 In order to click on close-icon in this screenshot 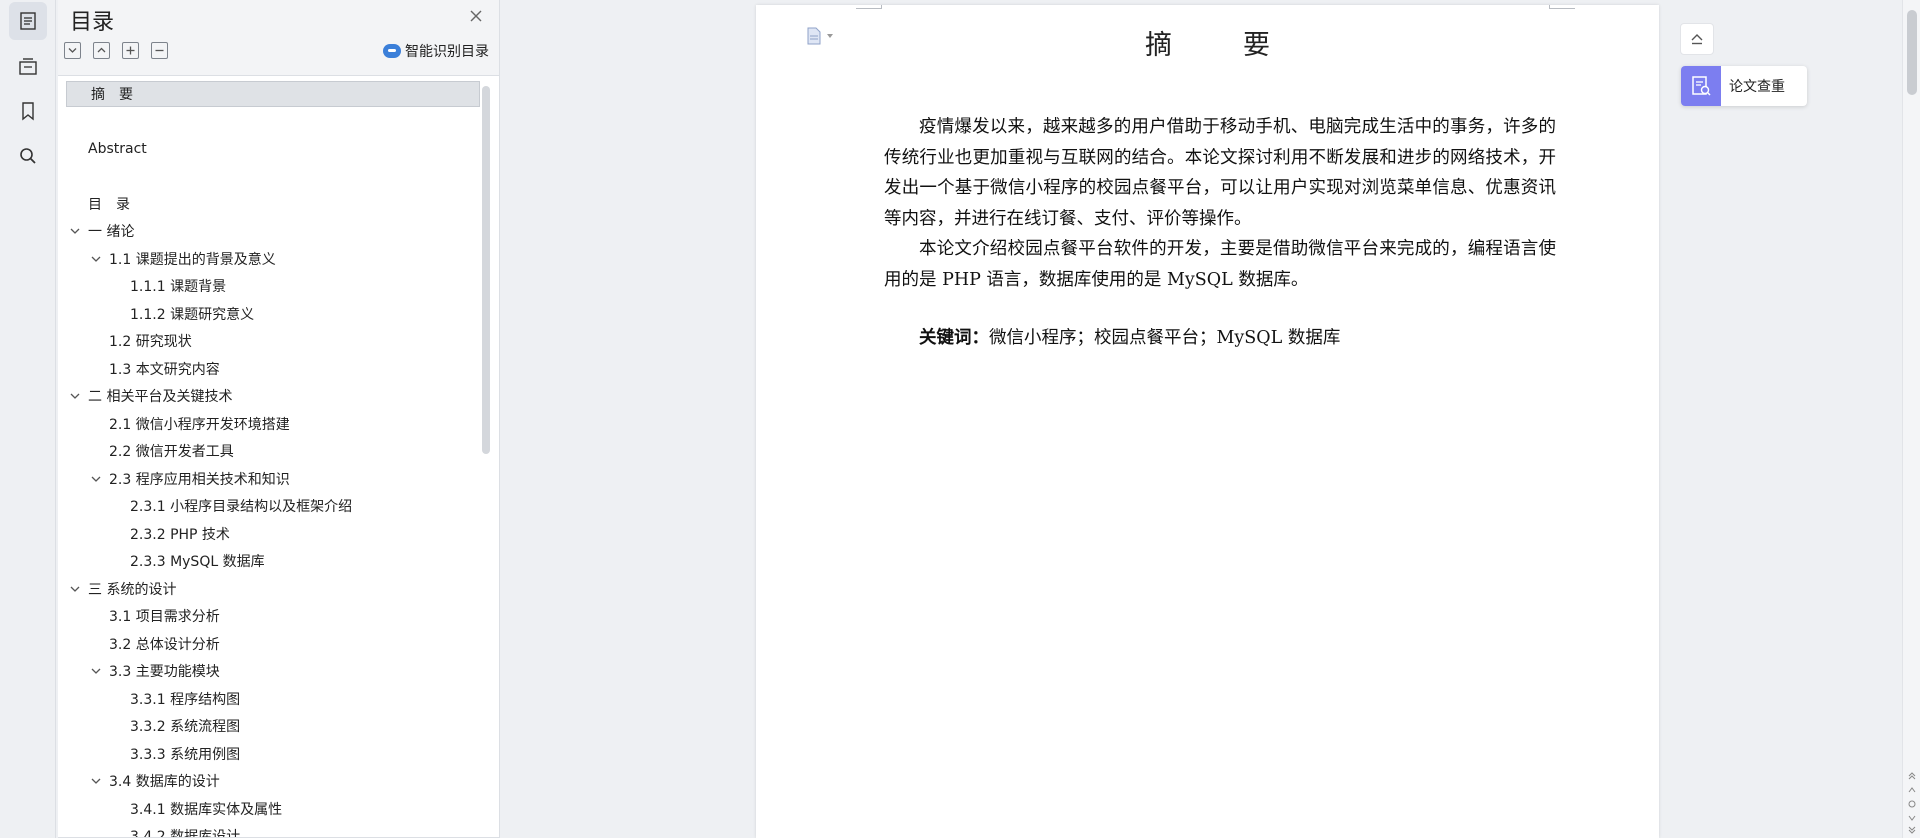, I will do `click(476, 16)`.